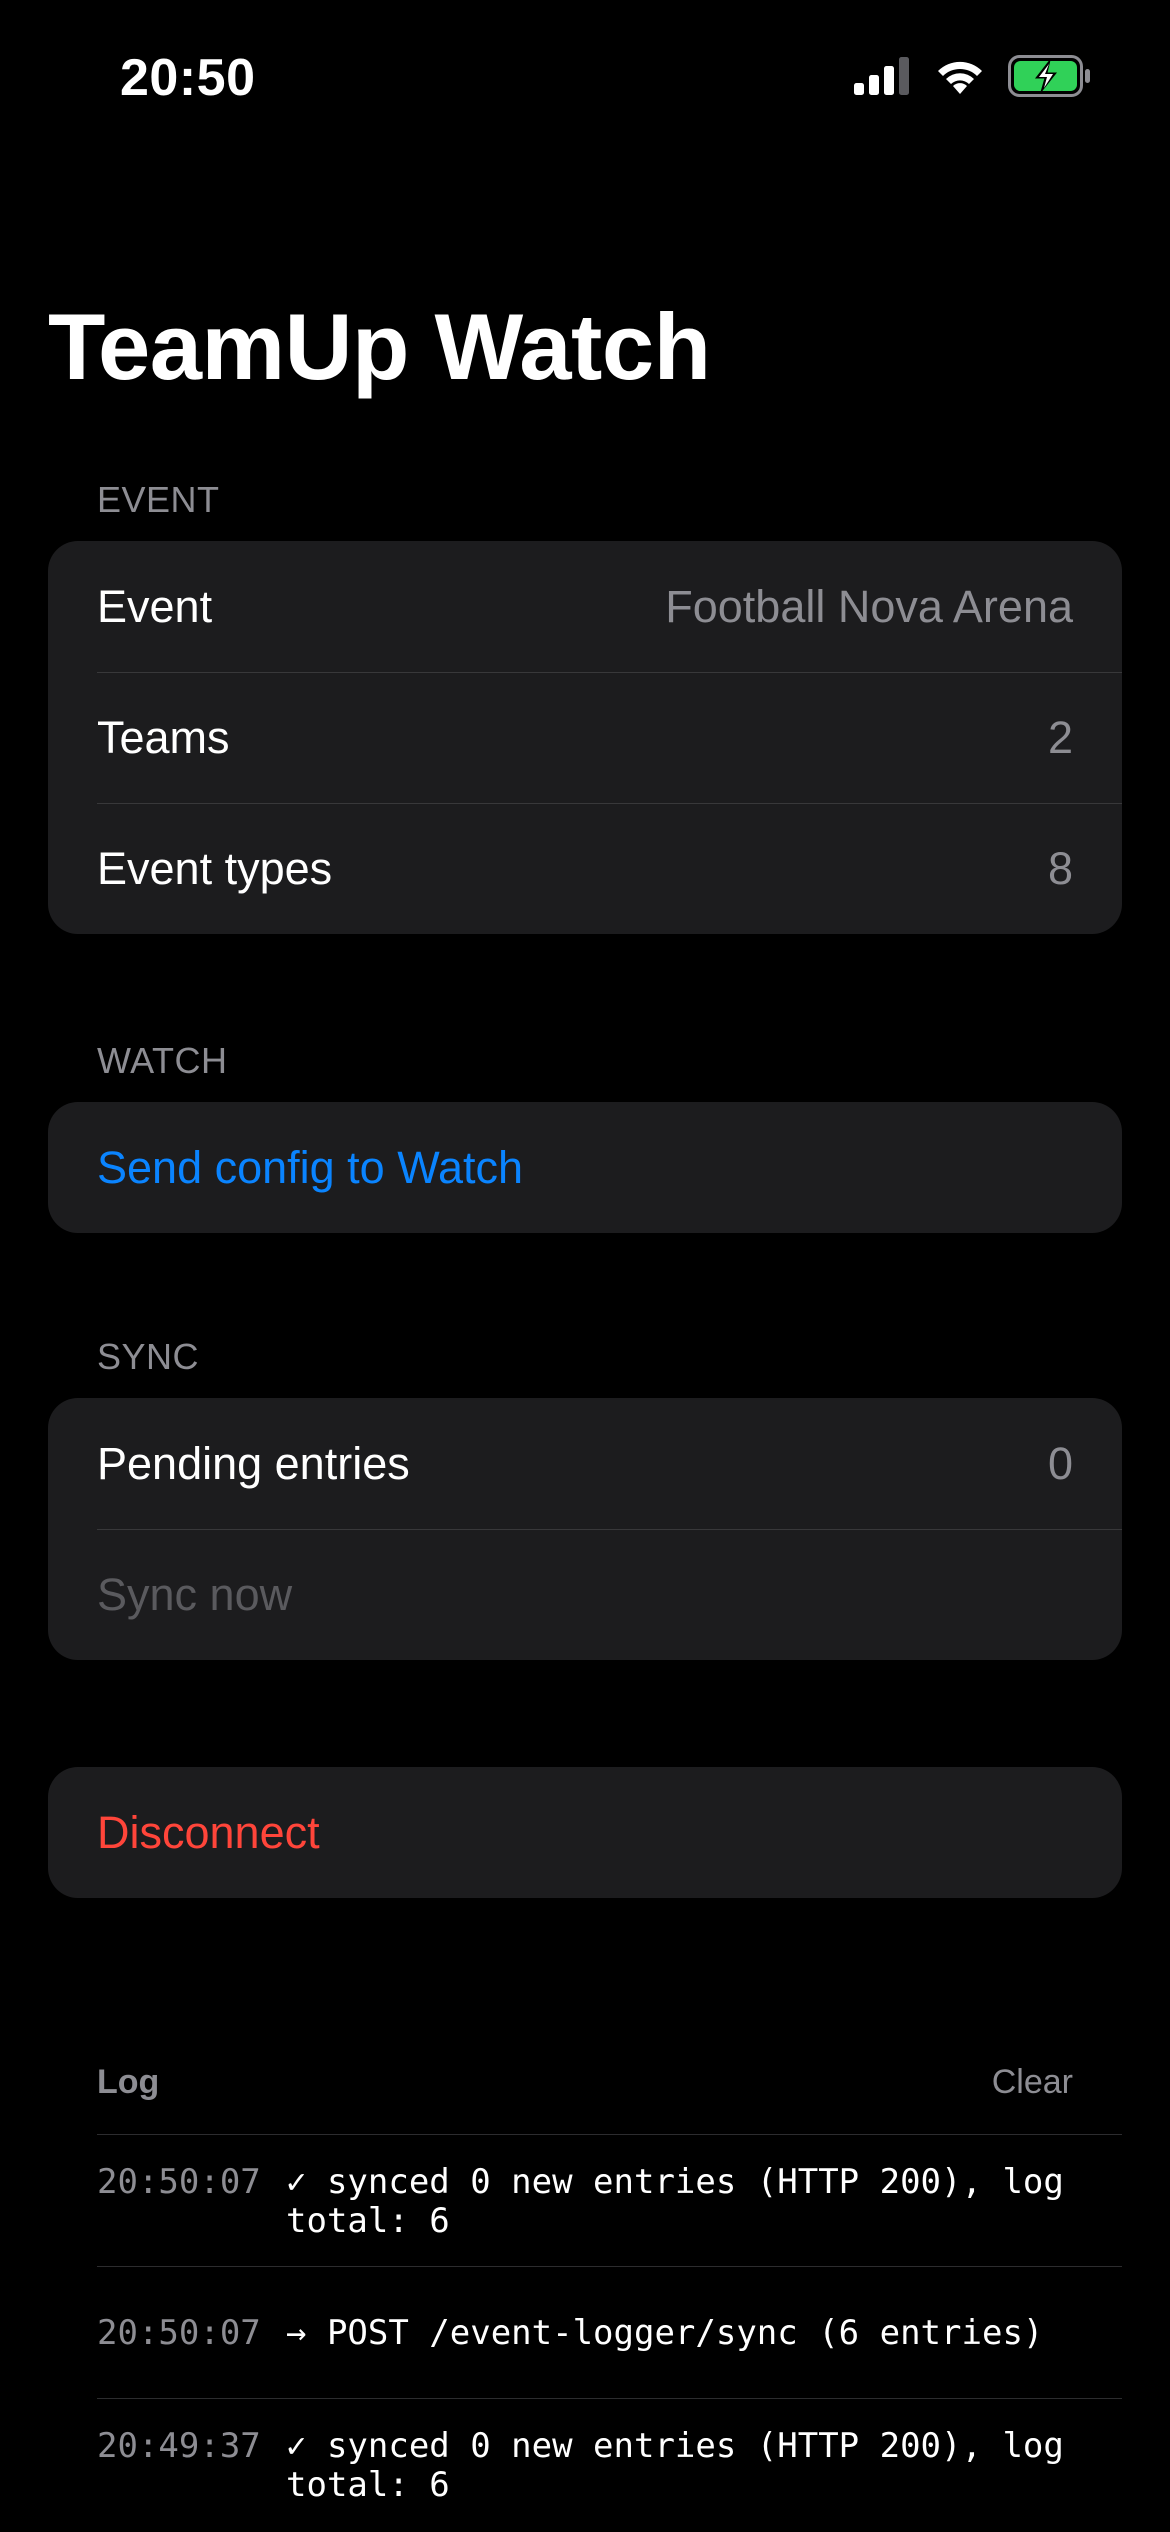  What do you see at coordinates (665, 2333) in the screenshot?
I see `log-entry-message: → POST /event-logger/sync (6 entries)` at bounding box center [665, 2333].